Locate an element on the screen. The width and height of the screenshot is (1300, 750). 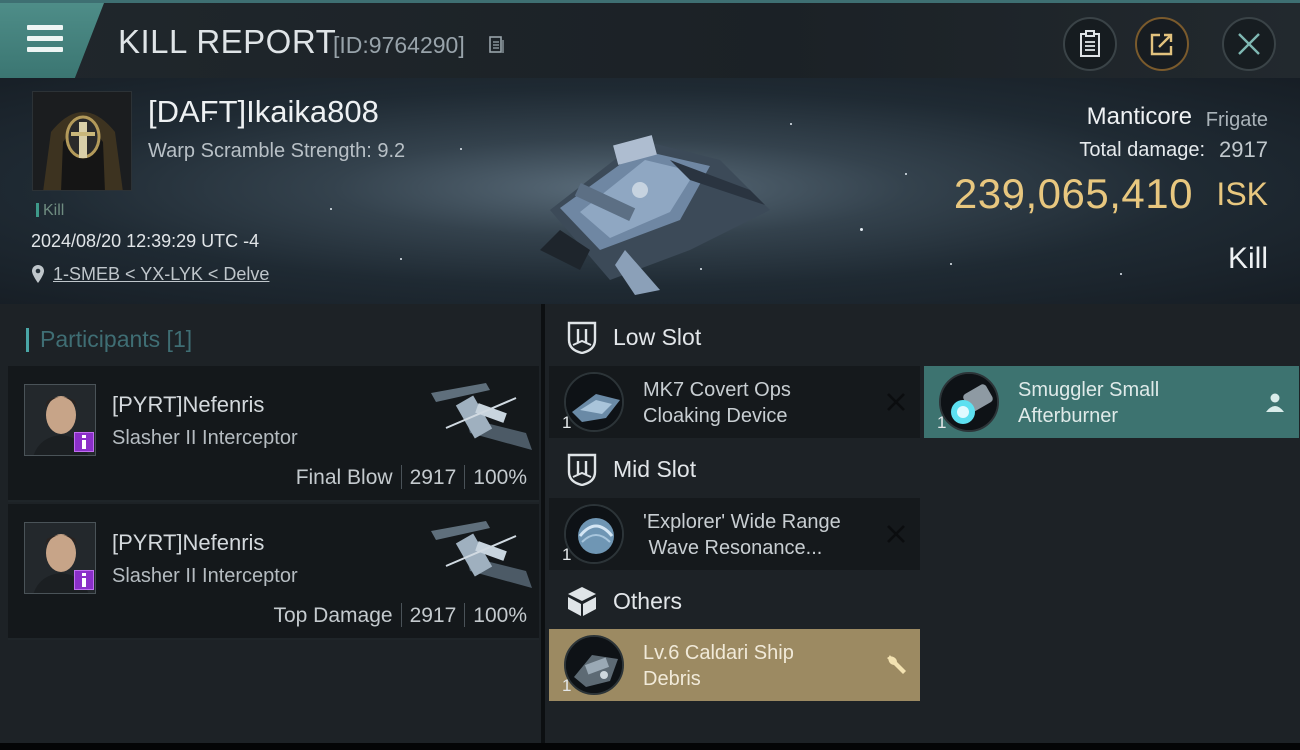
victim-ship-class: Frigate is located at coordinates (1236, 120).